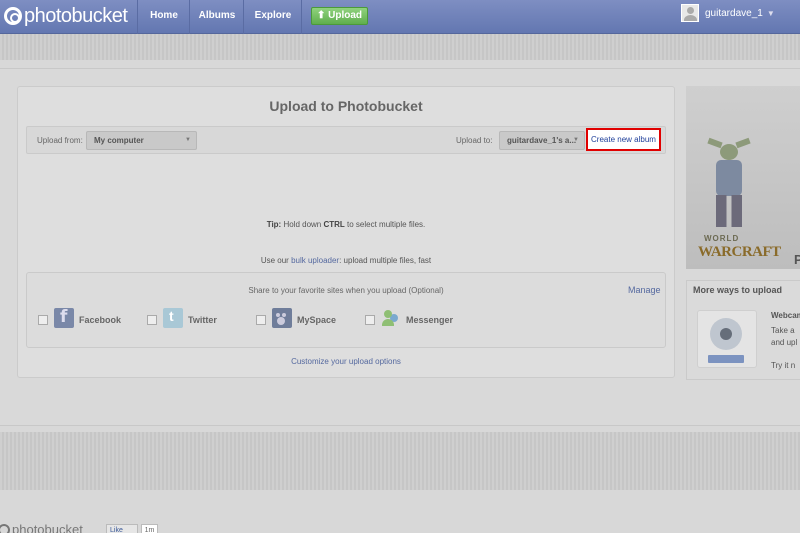 This screenshot has width=800, height=533. I want to click on bulk-prefix: Use our, so click(276, 260).